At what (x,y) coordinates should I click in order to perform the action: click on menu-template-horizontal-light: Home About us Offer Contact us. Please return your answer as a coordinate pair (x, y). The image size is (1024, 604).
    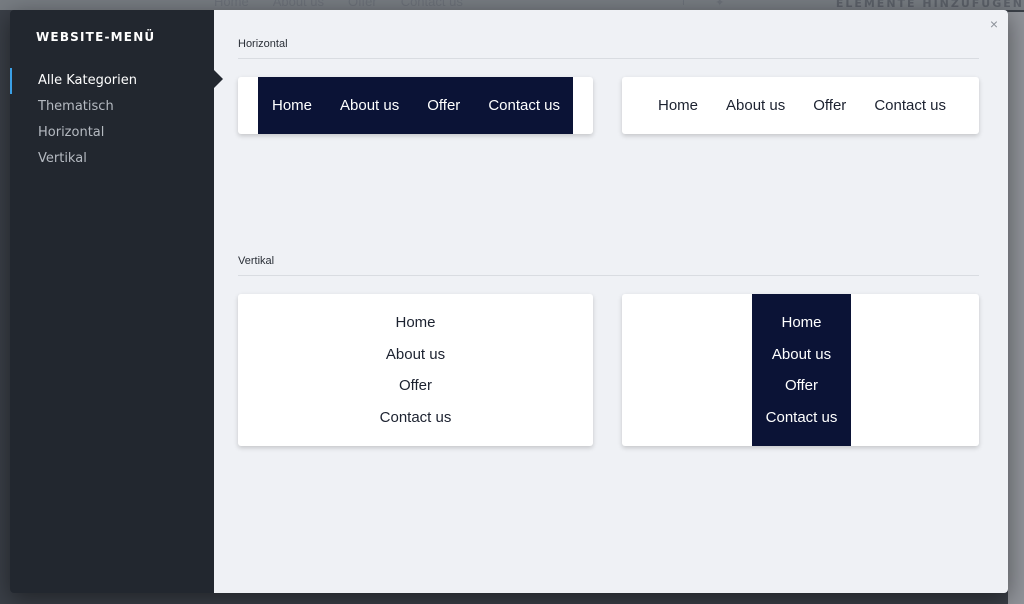
    Looking at the image, I should click on (800, 105).